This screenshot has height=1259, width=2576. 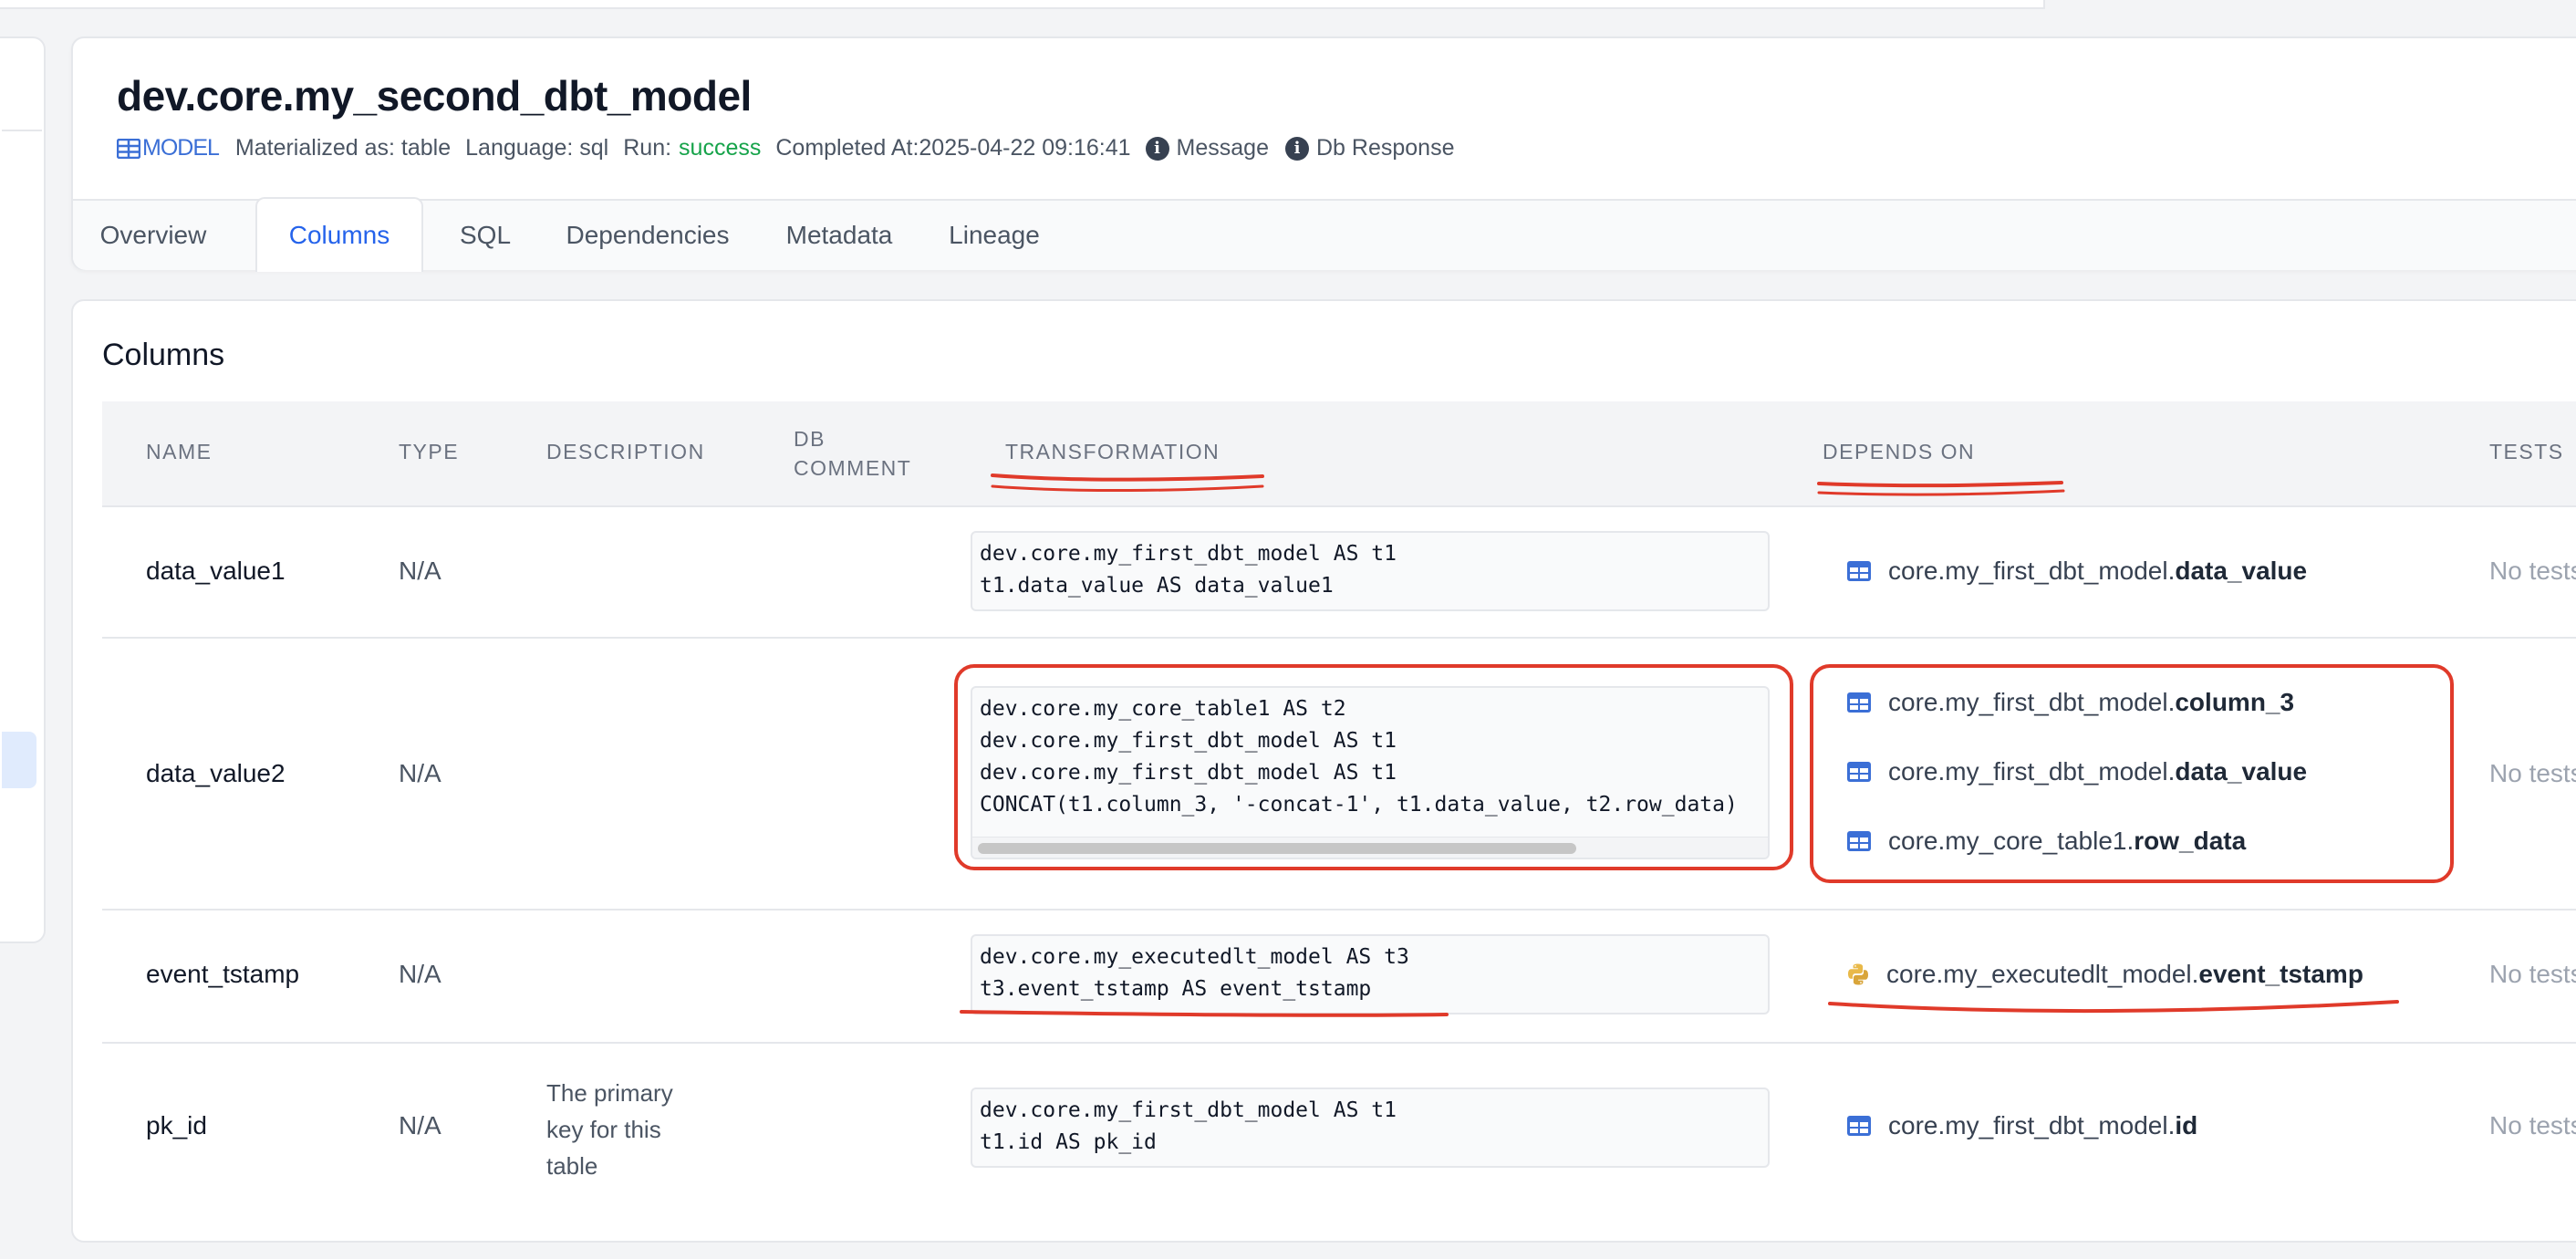 I want to click on run-status: success, so click(x=720, y=148).